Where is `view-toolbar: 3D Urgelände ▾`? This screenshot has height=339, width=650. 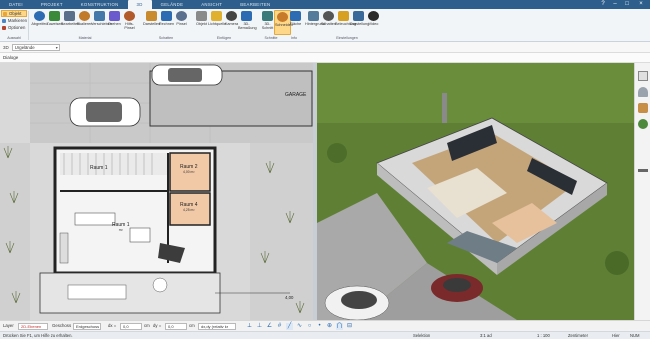 view-toolbar: 3D Urgelände ▾ is located at coordinates (325, 47).